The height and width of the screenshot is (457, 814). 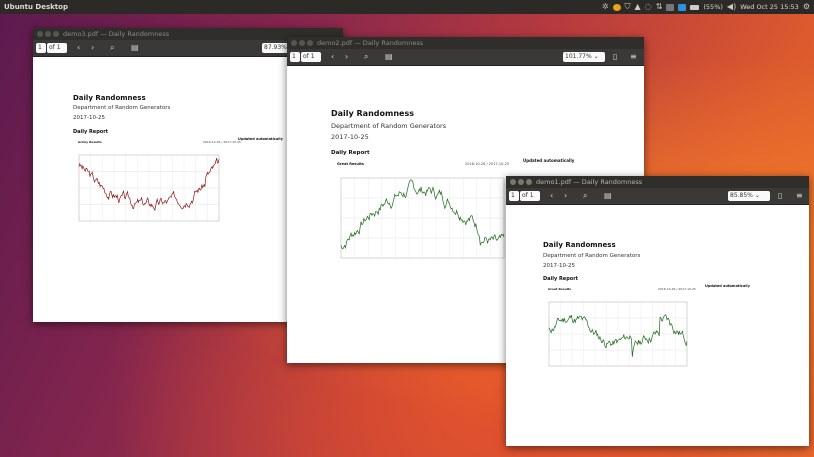 I want to click on system-tray: ✲ ⛉ ▲ ◌ ⇅ (55%) ◀) Wed Oct 25 15:53 ⚙, so click(x=706, y=7).